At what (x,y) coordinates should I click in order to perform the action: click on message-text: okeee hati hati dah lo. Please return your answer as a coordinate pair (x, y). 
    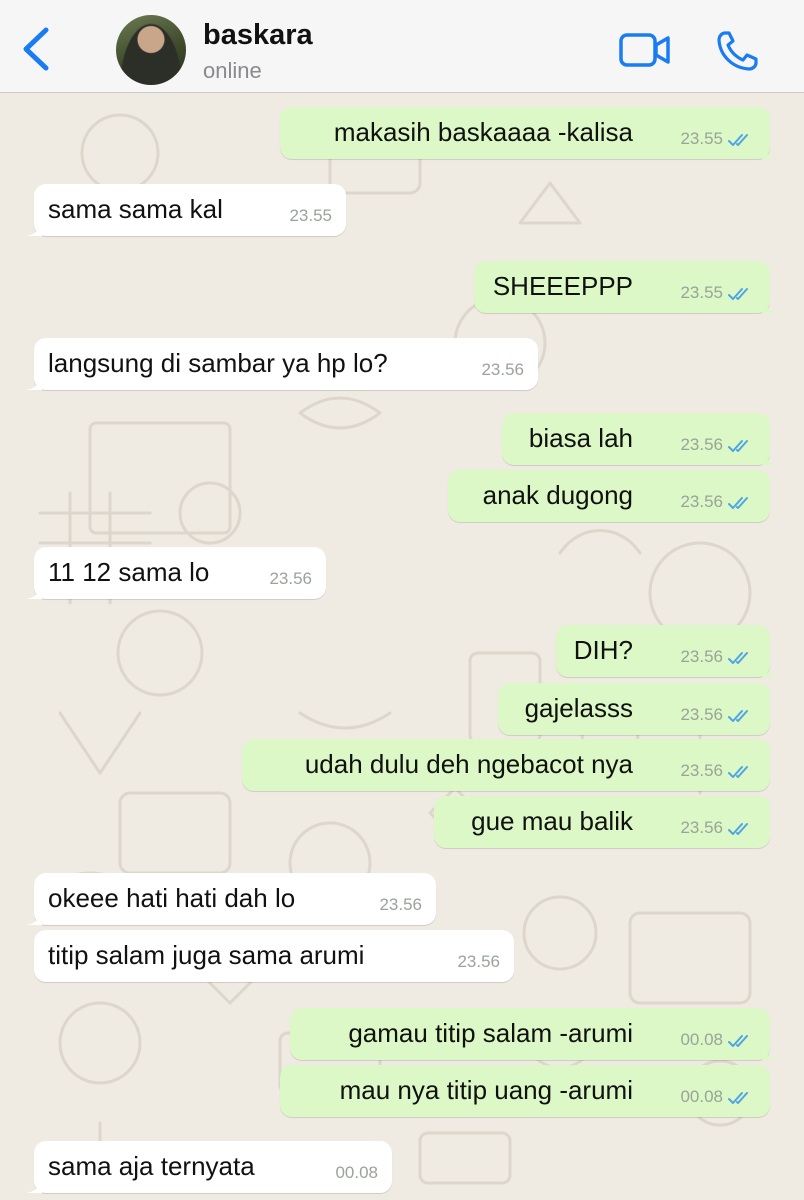
    Looking at the image, I should click on (172, 898).